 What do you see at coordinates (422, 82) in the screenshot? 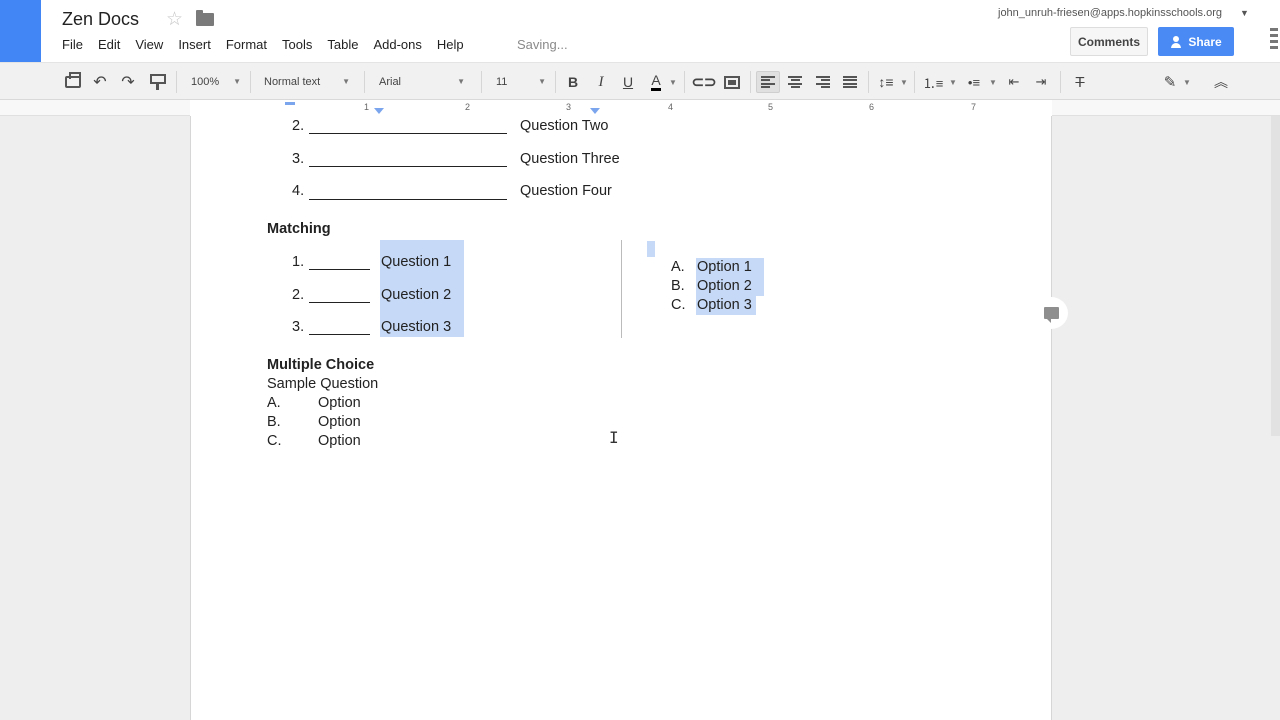
I see `font-select: Arial ▼` at bounding box center [422, 82].